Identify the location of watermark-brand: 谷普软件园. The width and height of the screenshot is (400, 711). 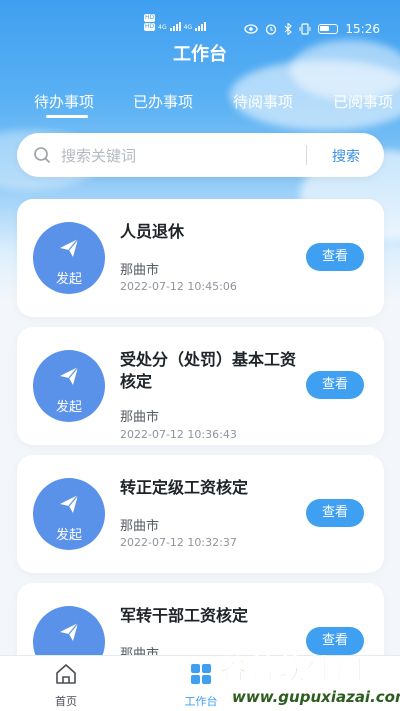
(292, 671).